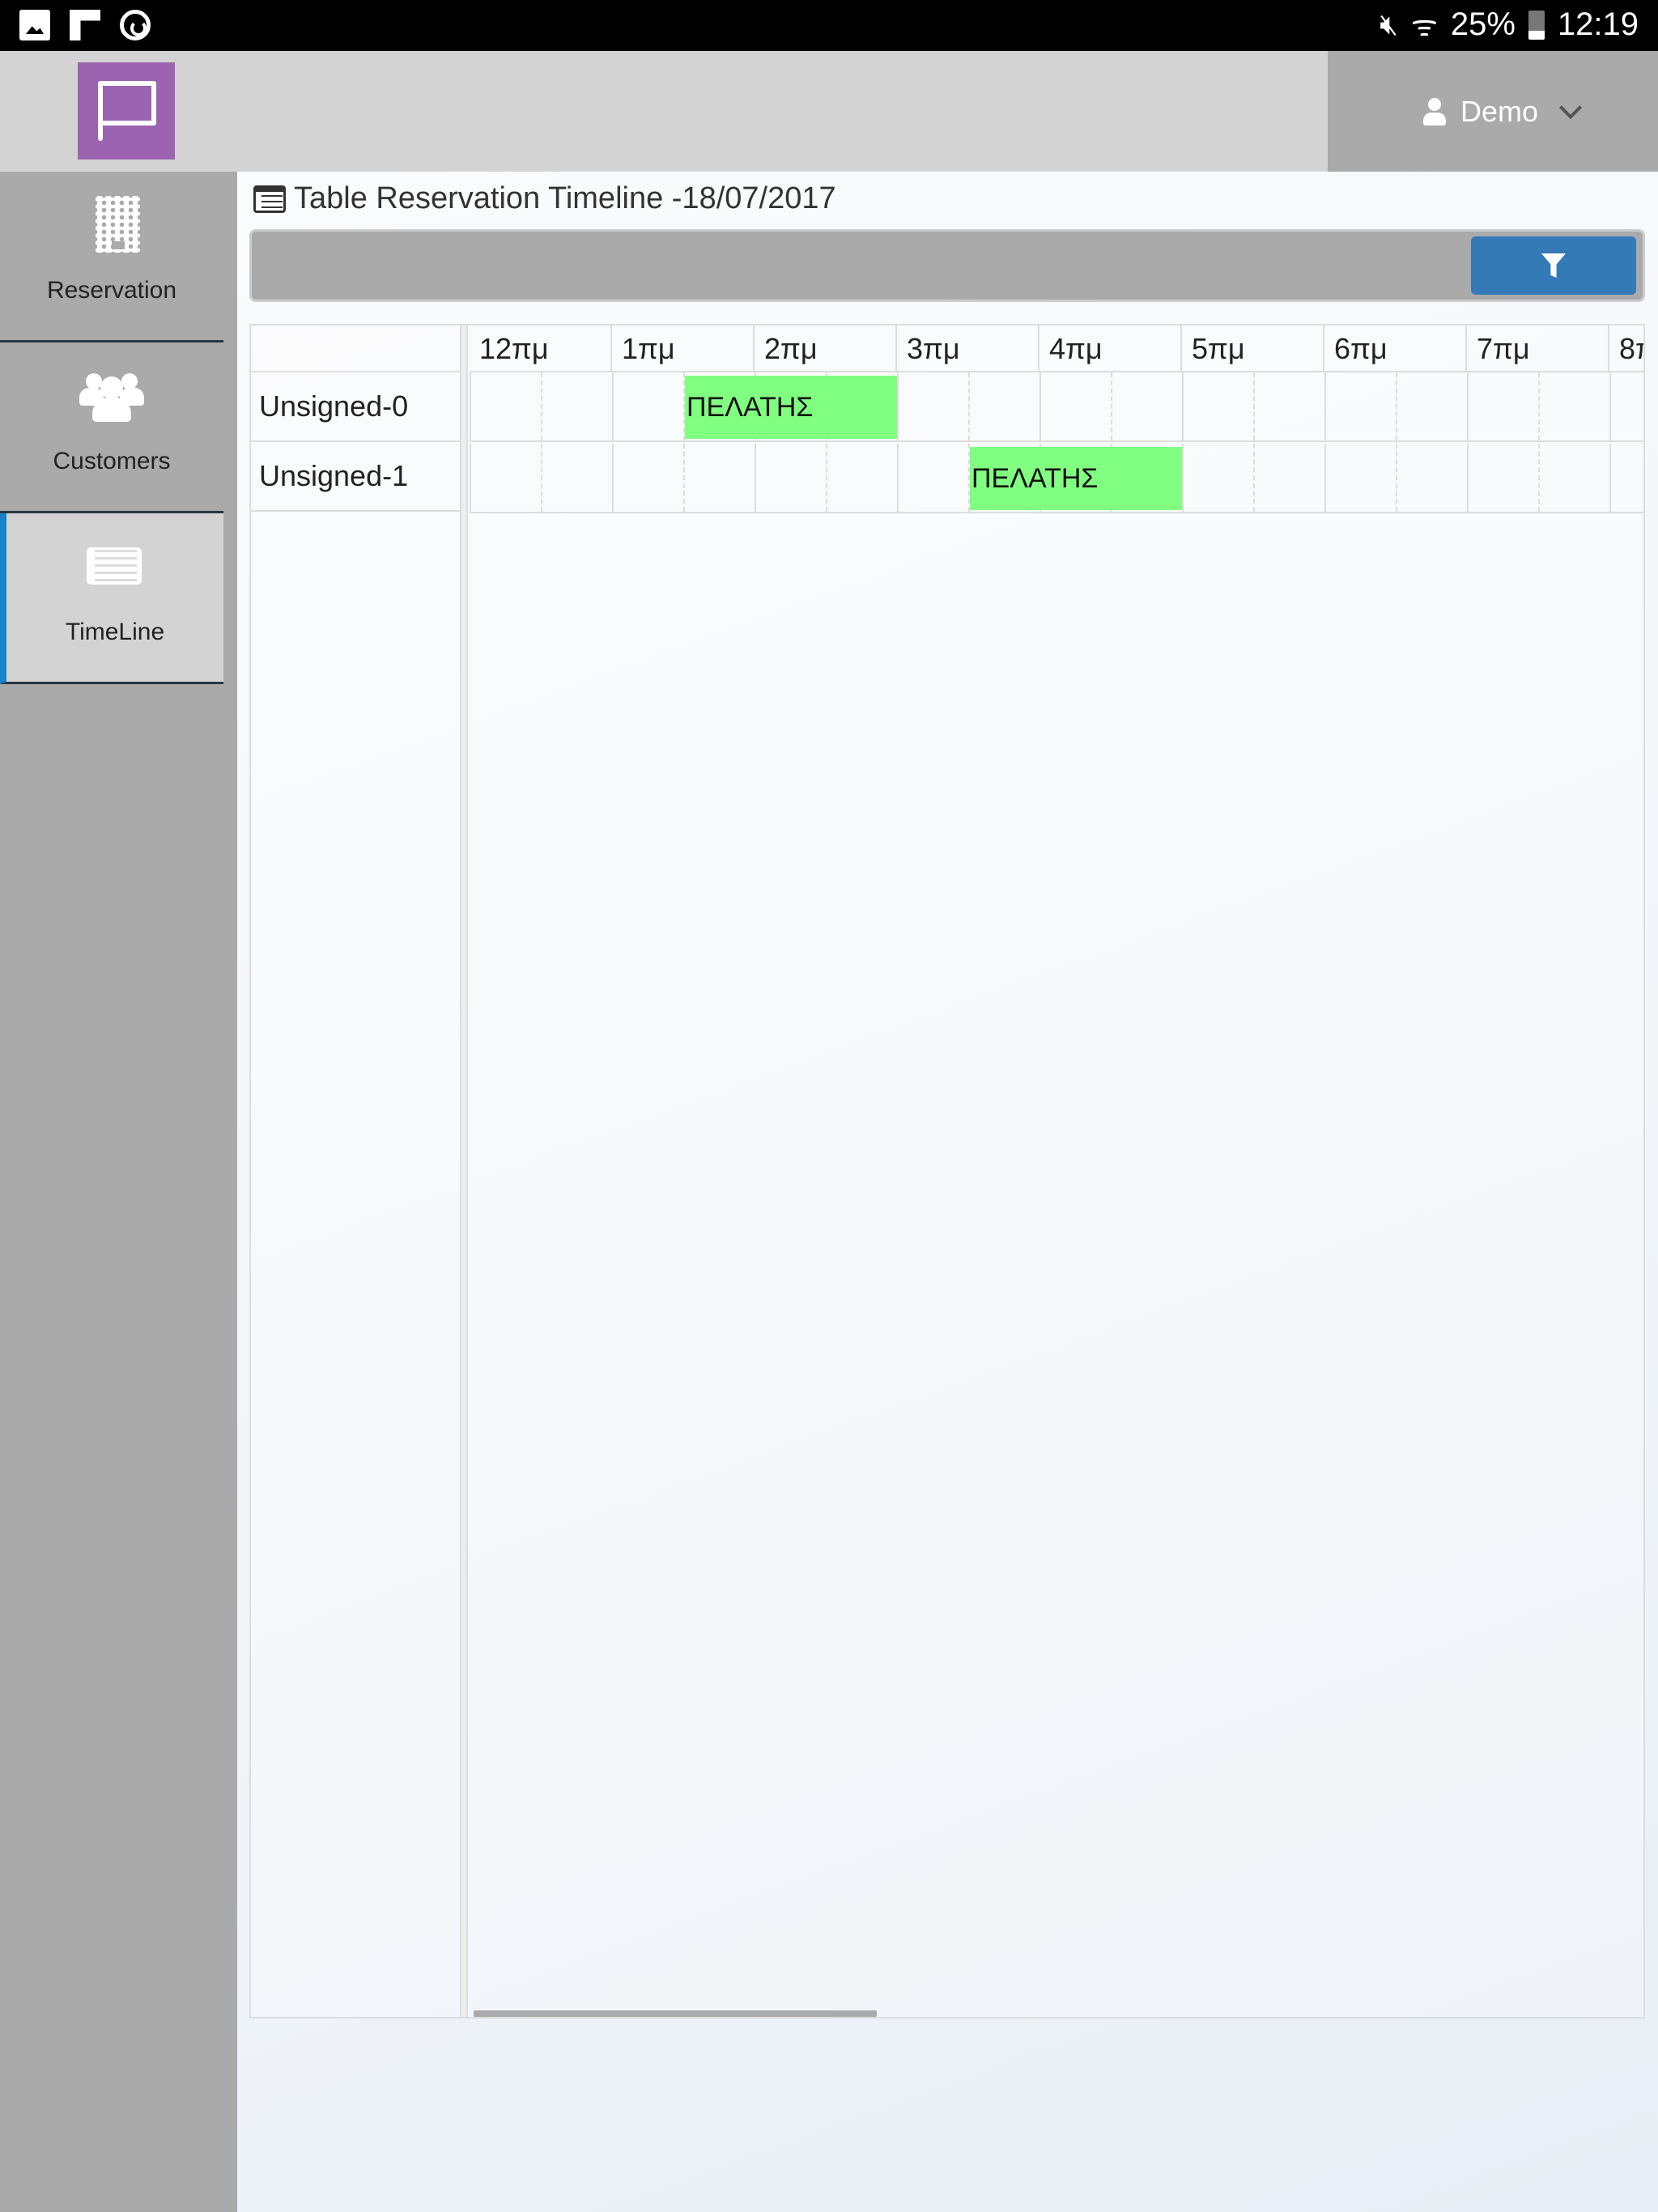 This screenshot has width=1658, height=2212. I want to click on sidebar-item-timeline: TimeLine, so click(111, 598).